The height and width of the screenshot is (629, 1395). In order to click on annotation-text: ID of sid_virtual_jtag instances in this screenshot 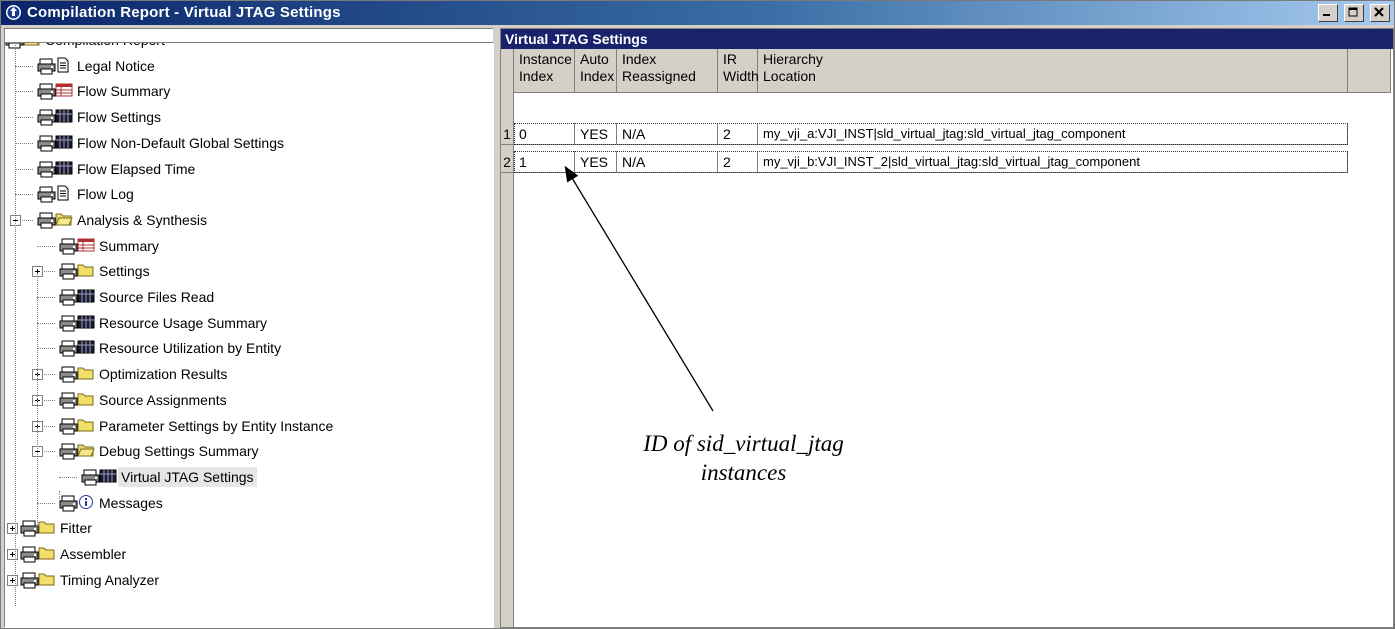, I will do `click(743, 458)`.